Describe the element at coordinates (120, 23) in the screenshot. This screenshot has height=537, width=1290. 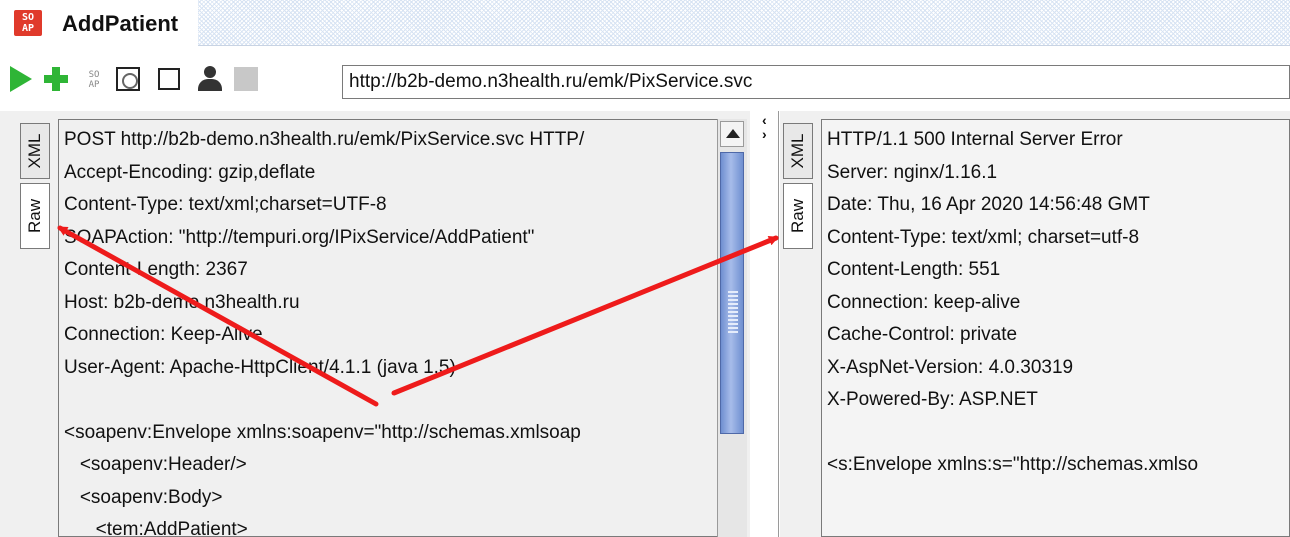
I see `window-title: AddPatient` at that location.